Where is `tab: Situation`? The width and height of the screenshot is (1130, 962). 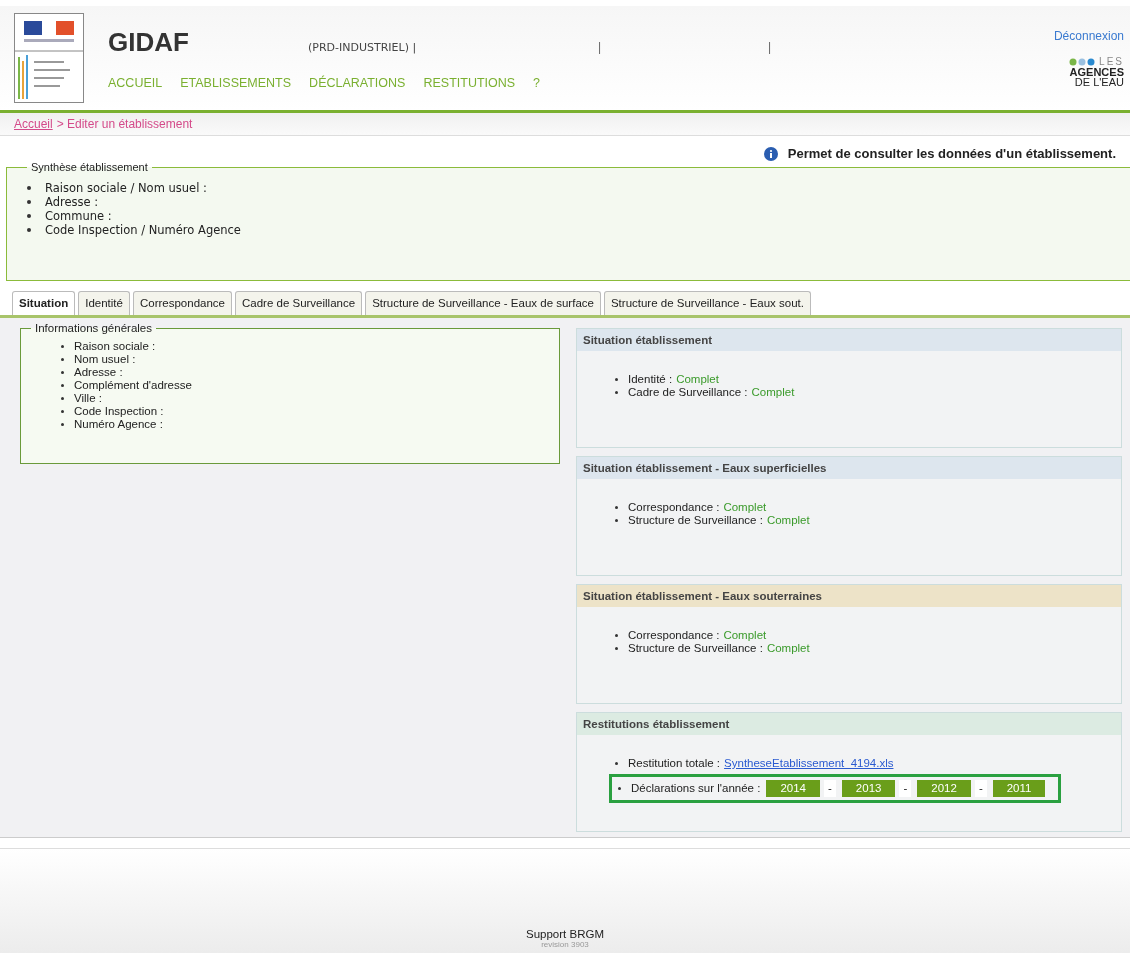 tab: Situation is located at coordinates (44, 303).